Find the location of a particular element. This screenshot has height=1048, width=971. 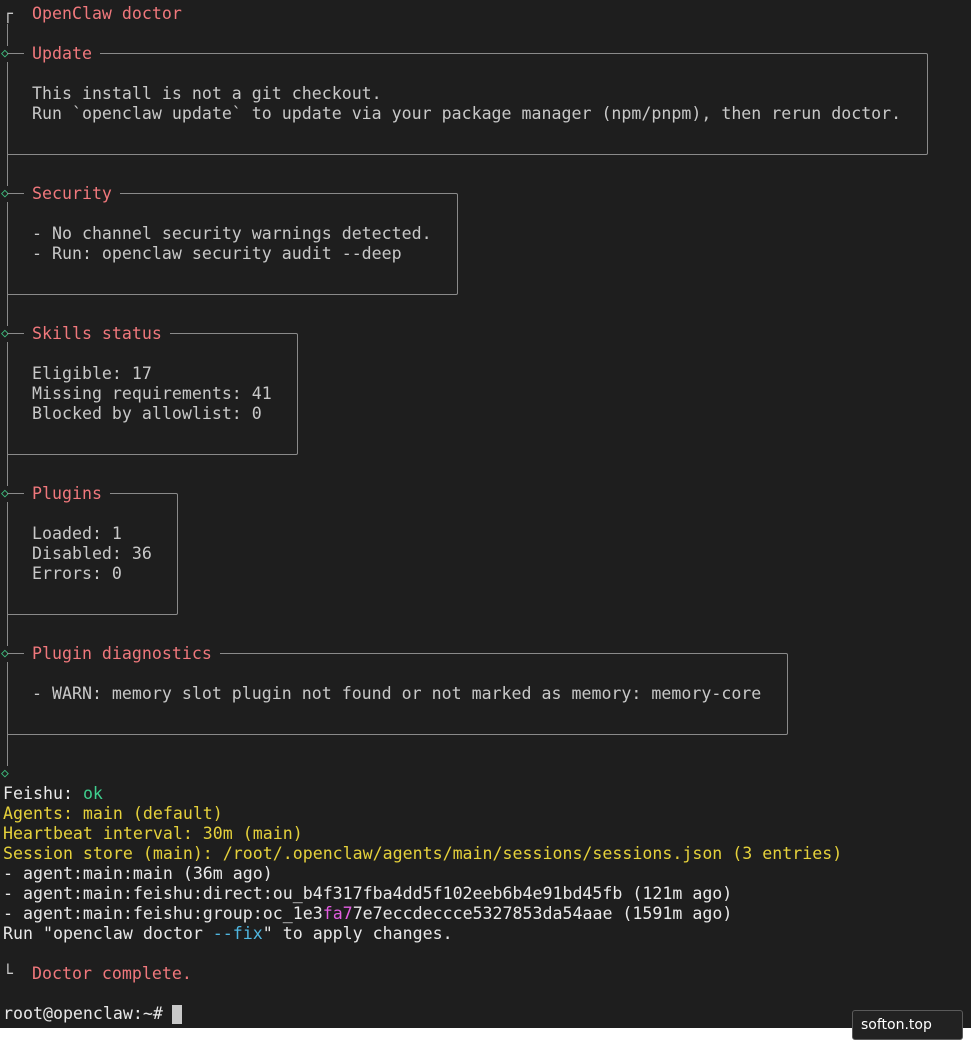

section-title: Security is located at coordinates (72, 194).